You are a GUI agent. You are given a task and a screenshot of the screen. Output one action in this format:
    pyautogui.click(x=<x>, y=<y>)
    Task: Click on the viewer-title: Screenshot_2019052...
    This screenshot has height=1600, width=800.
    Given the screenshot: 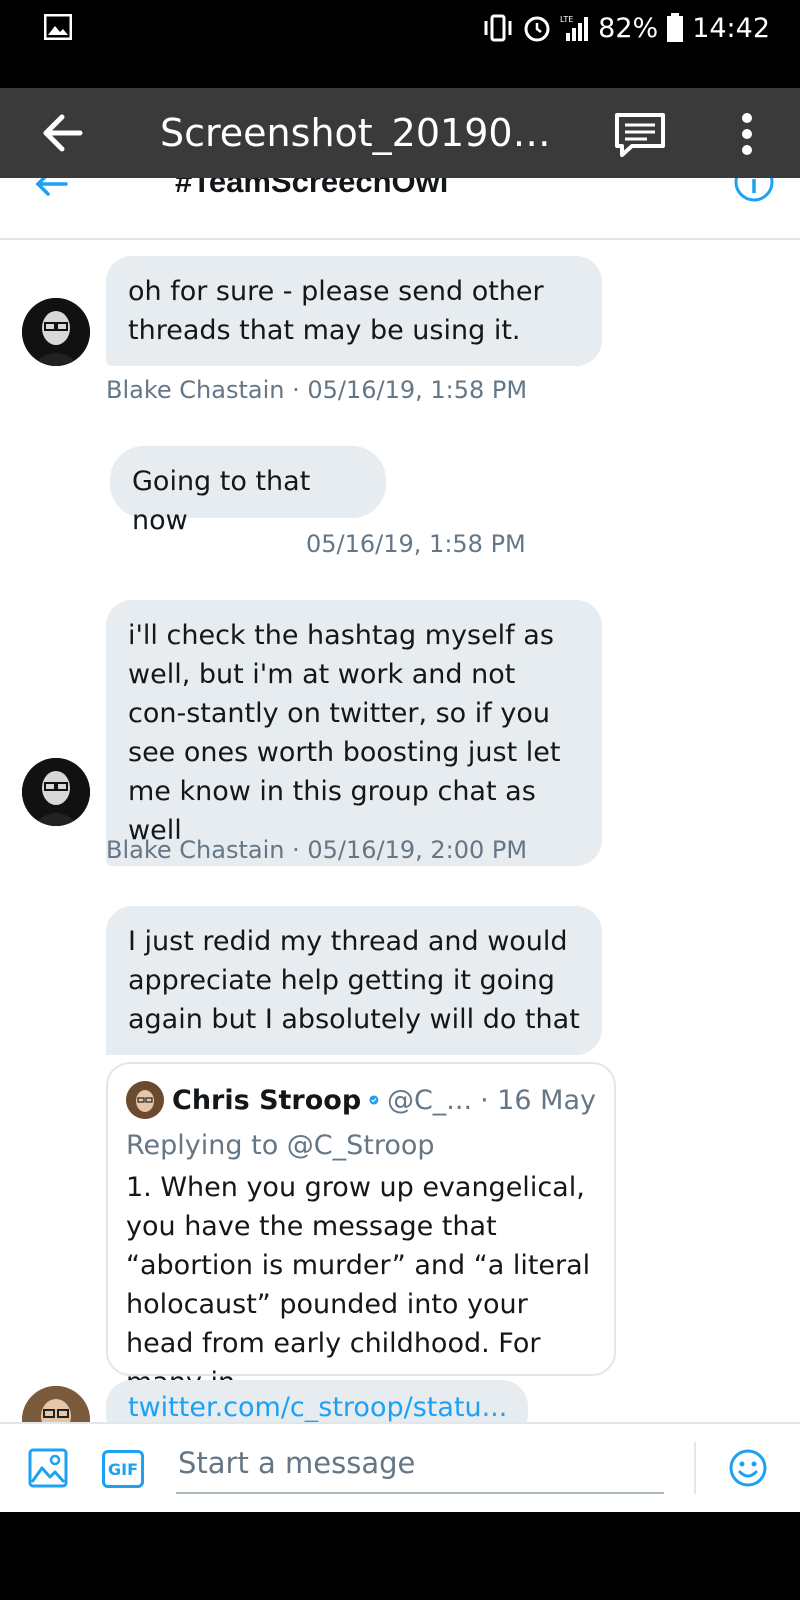 What is the action you would take?
    pyautogui.click(x=365, y=133)
    